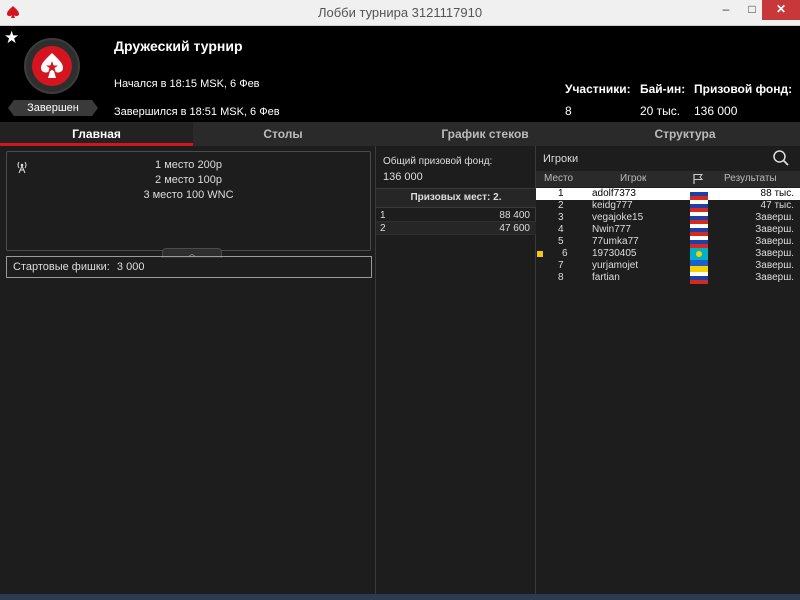 Image resolution: width=800 pixels, height=600 pixels. I want to click on player-name: adolf7373, so click(614, 193).